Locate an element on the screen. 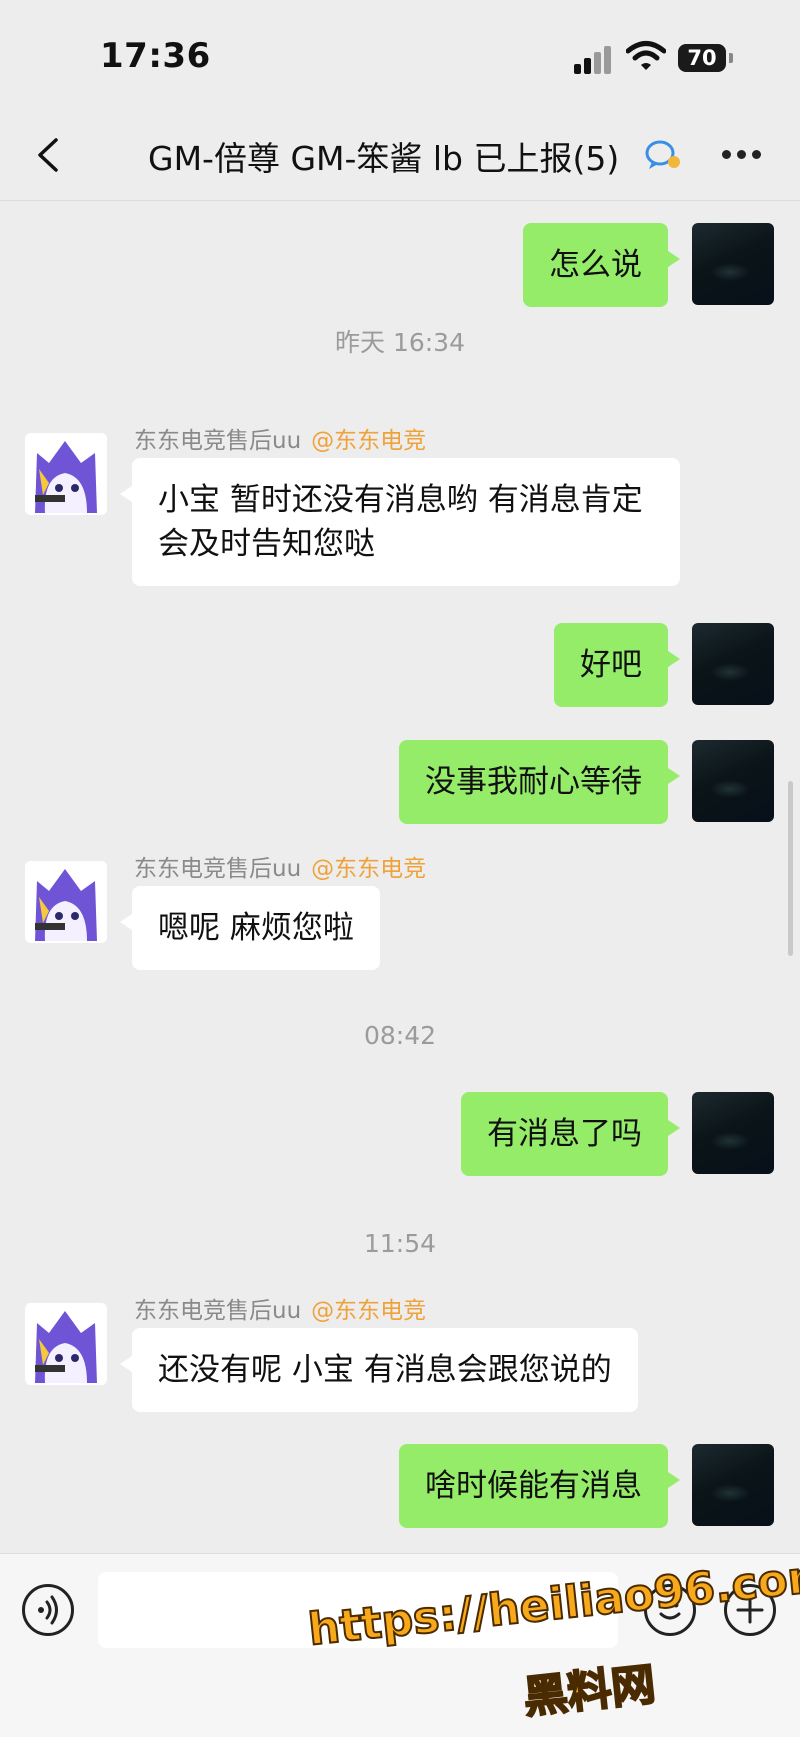 The height and width of the screenshot is (1737, 800). group-chat-badge-icon is located at coordinates (662, 154).